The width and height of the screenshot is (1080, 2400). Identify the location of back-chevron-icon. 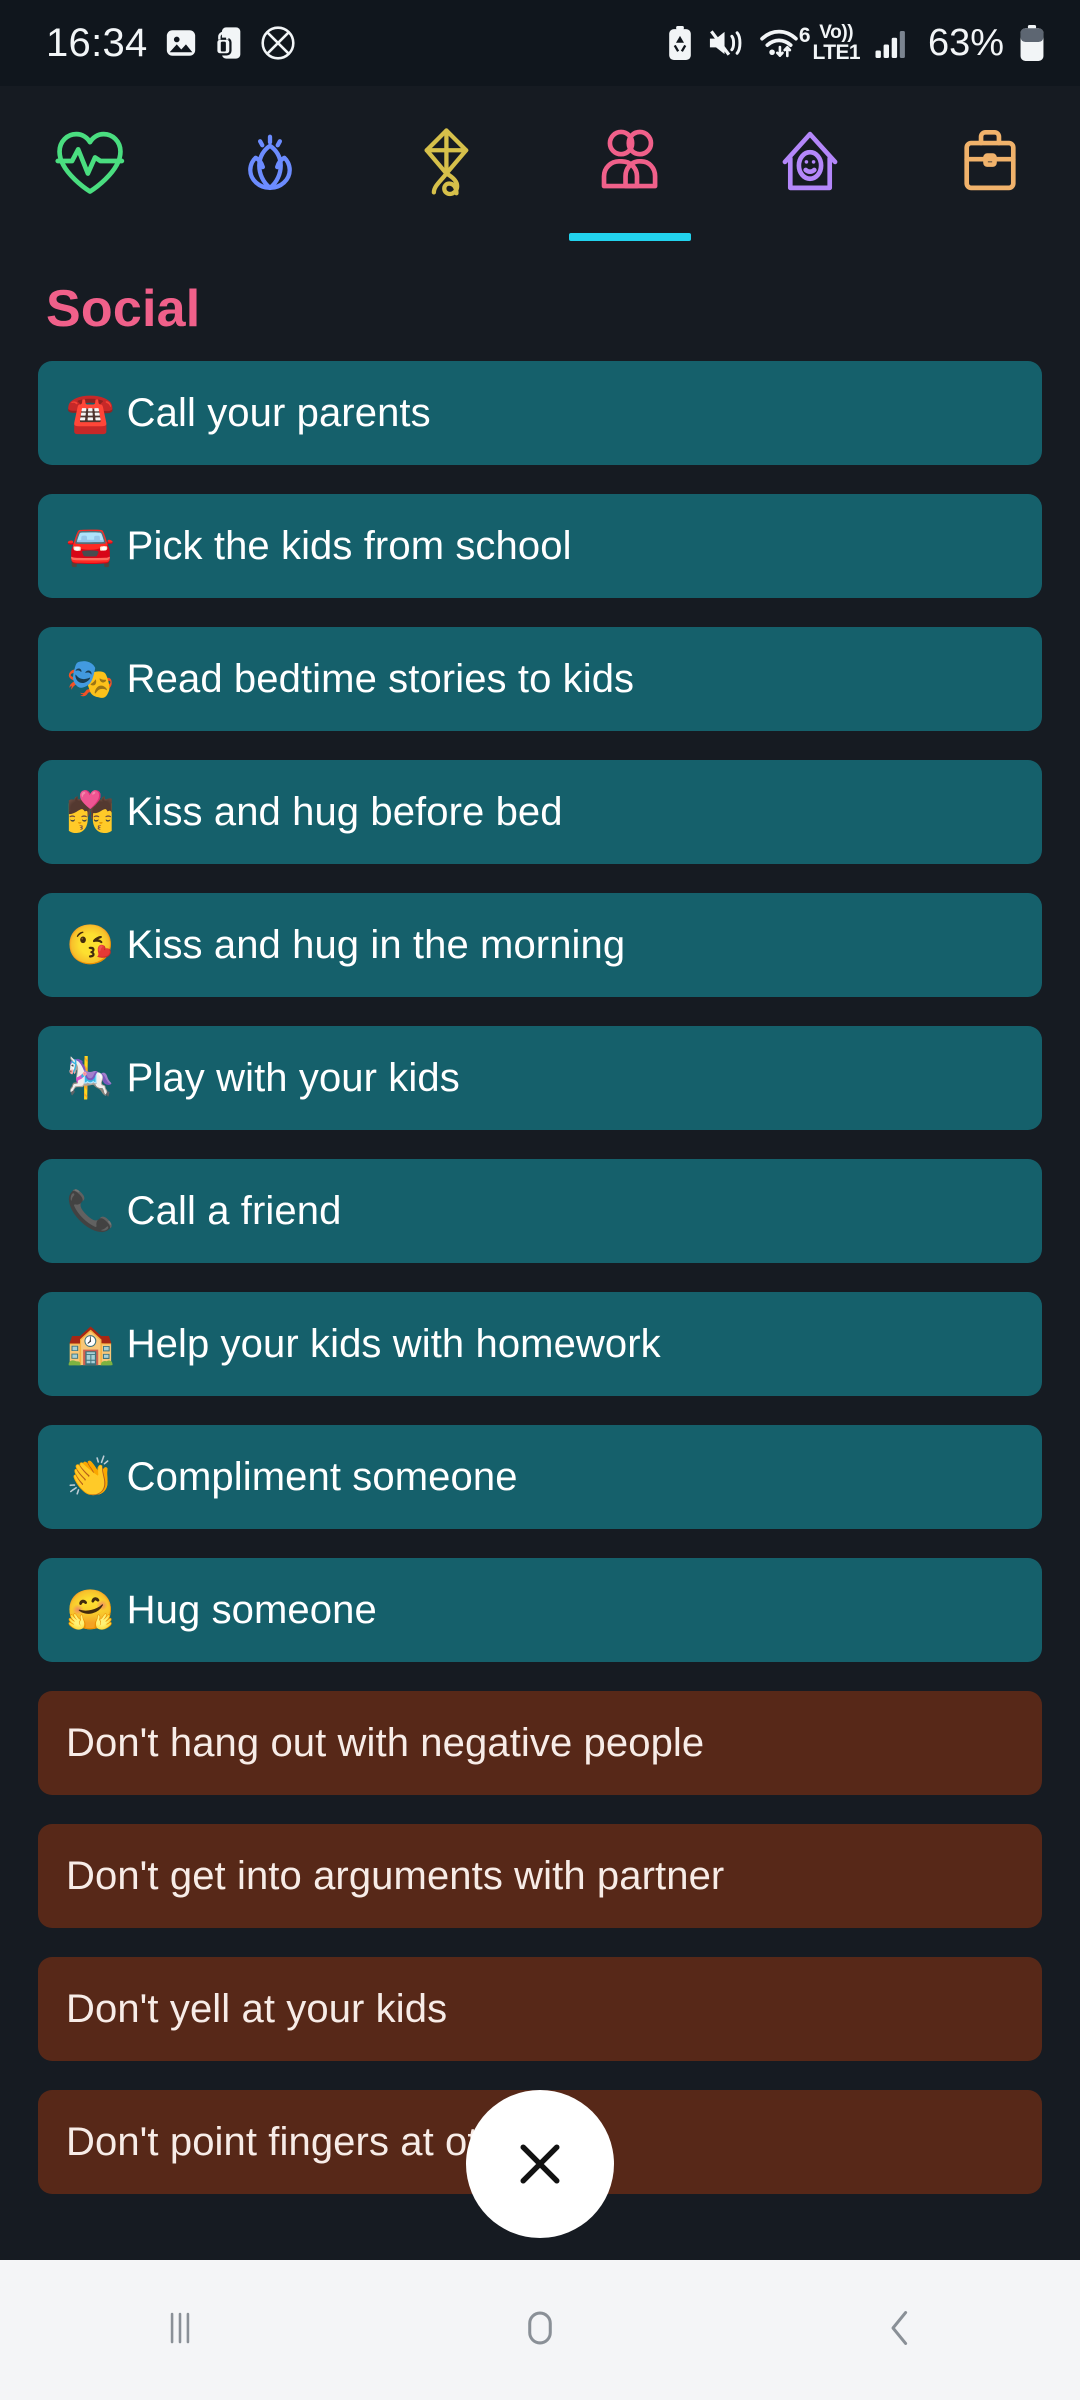
(900, 2330).